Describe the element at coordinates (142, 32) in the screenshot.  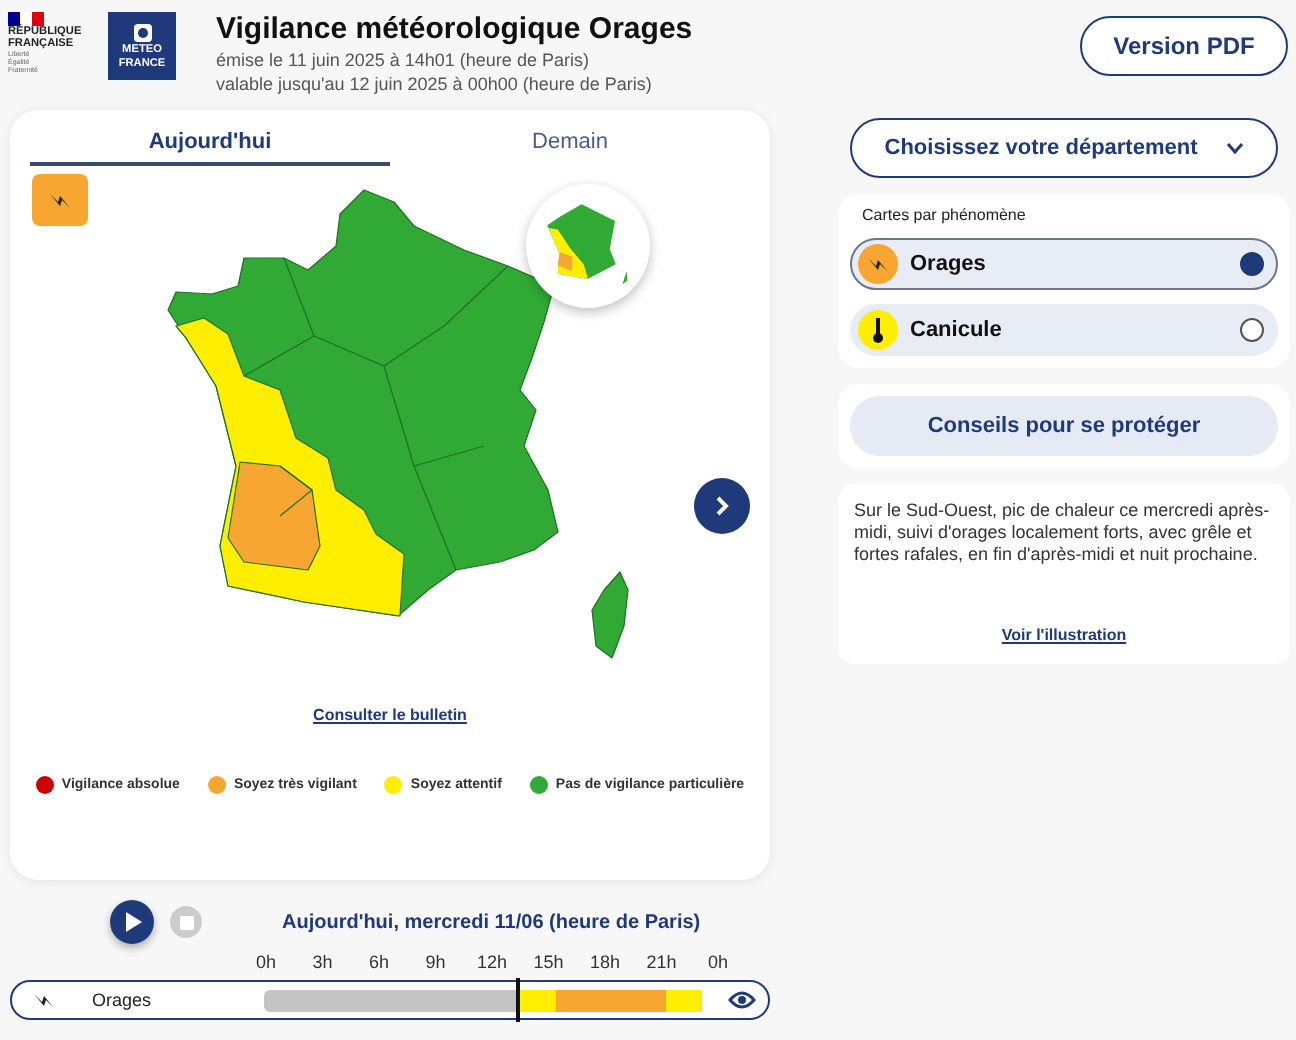
I see `logo-mark-icon` at that location.